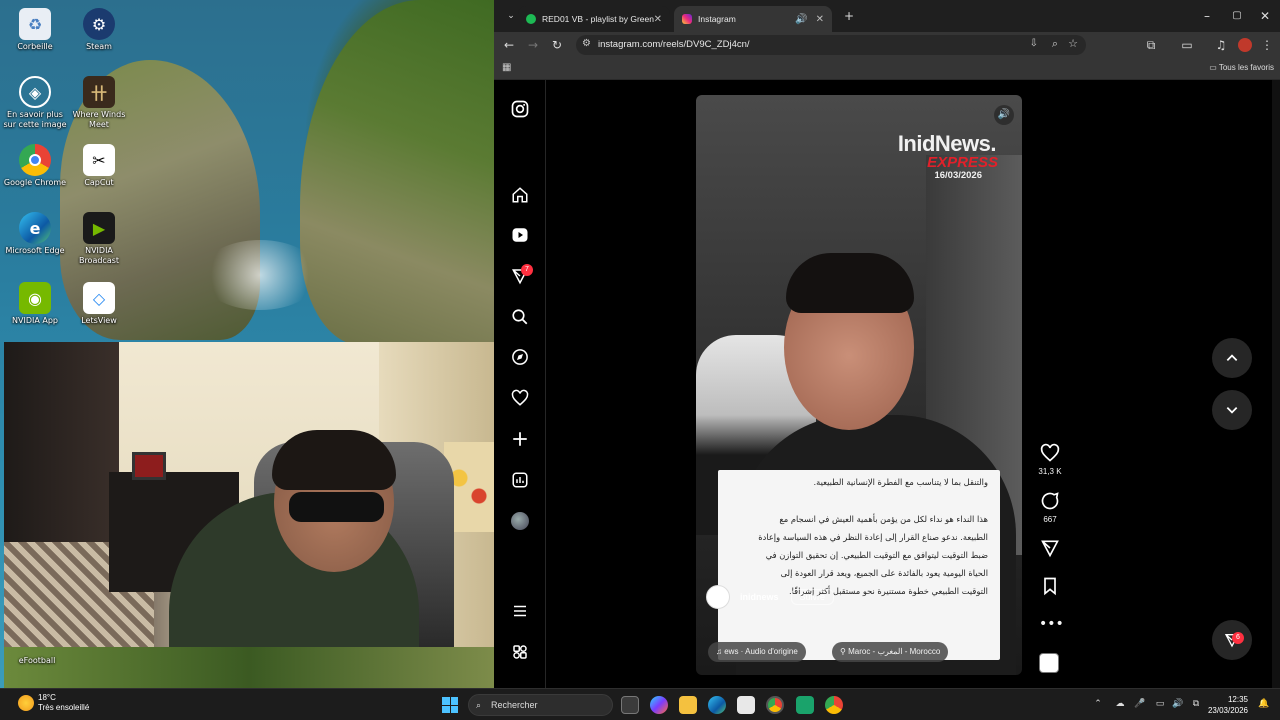  Describe the element at coordinates (1034, 43) in the screenshot. I see `install-app-icon: ⇩` at that location.